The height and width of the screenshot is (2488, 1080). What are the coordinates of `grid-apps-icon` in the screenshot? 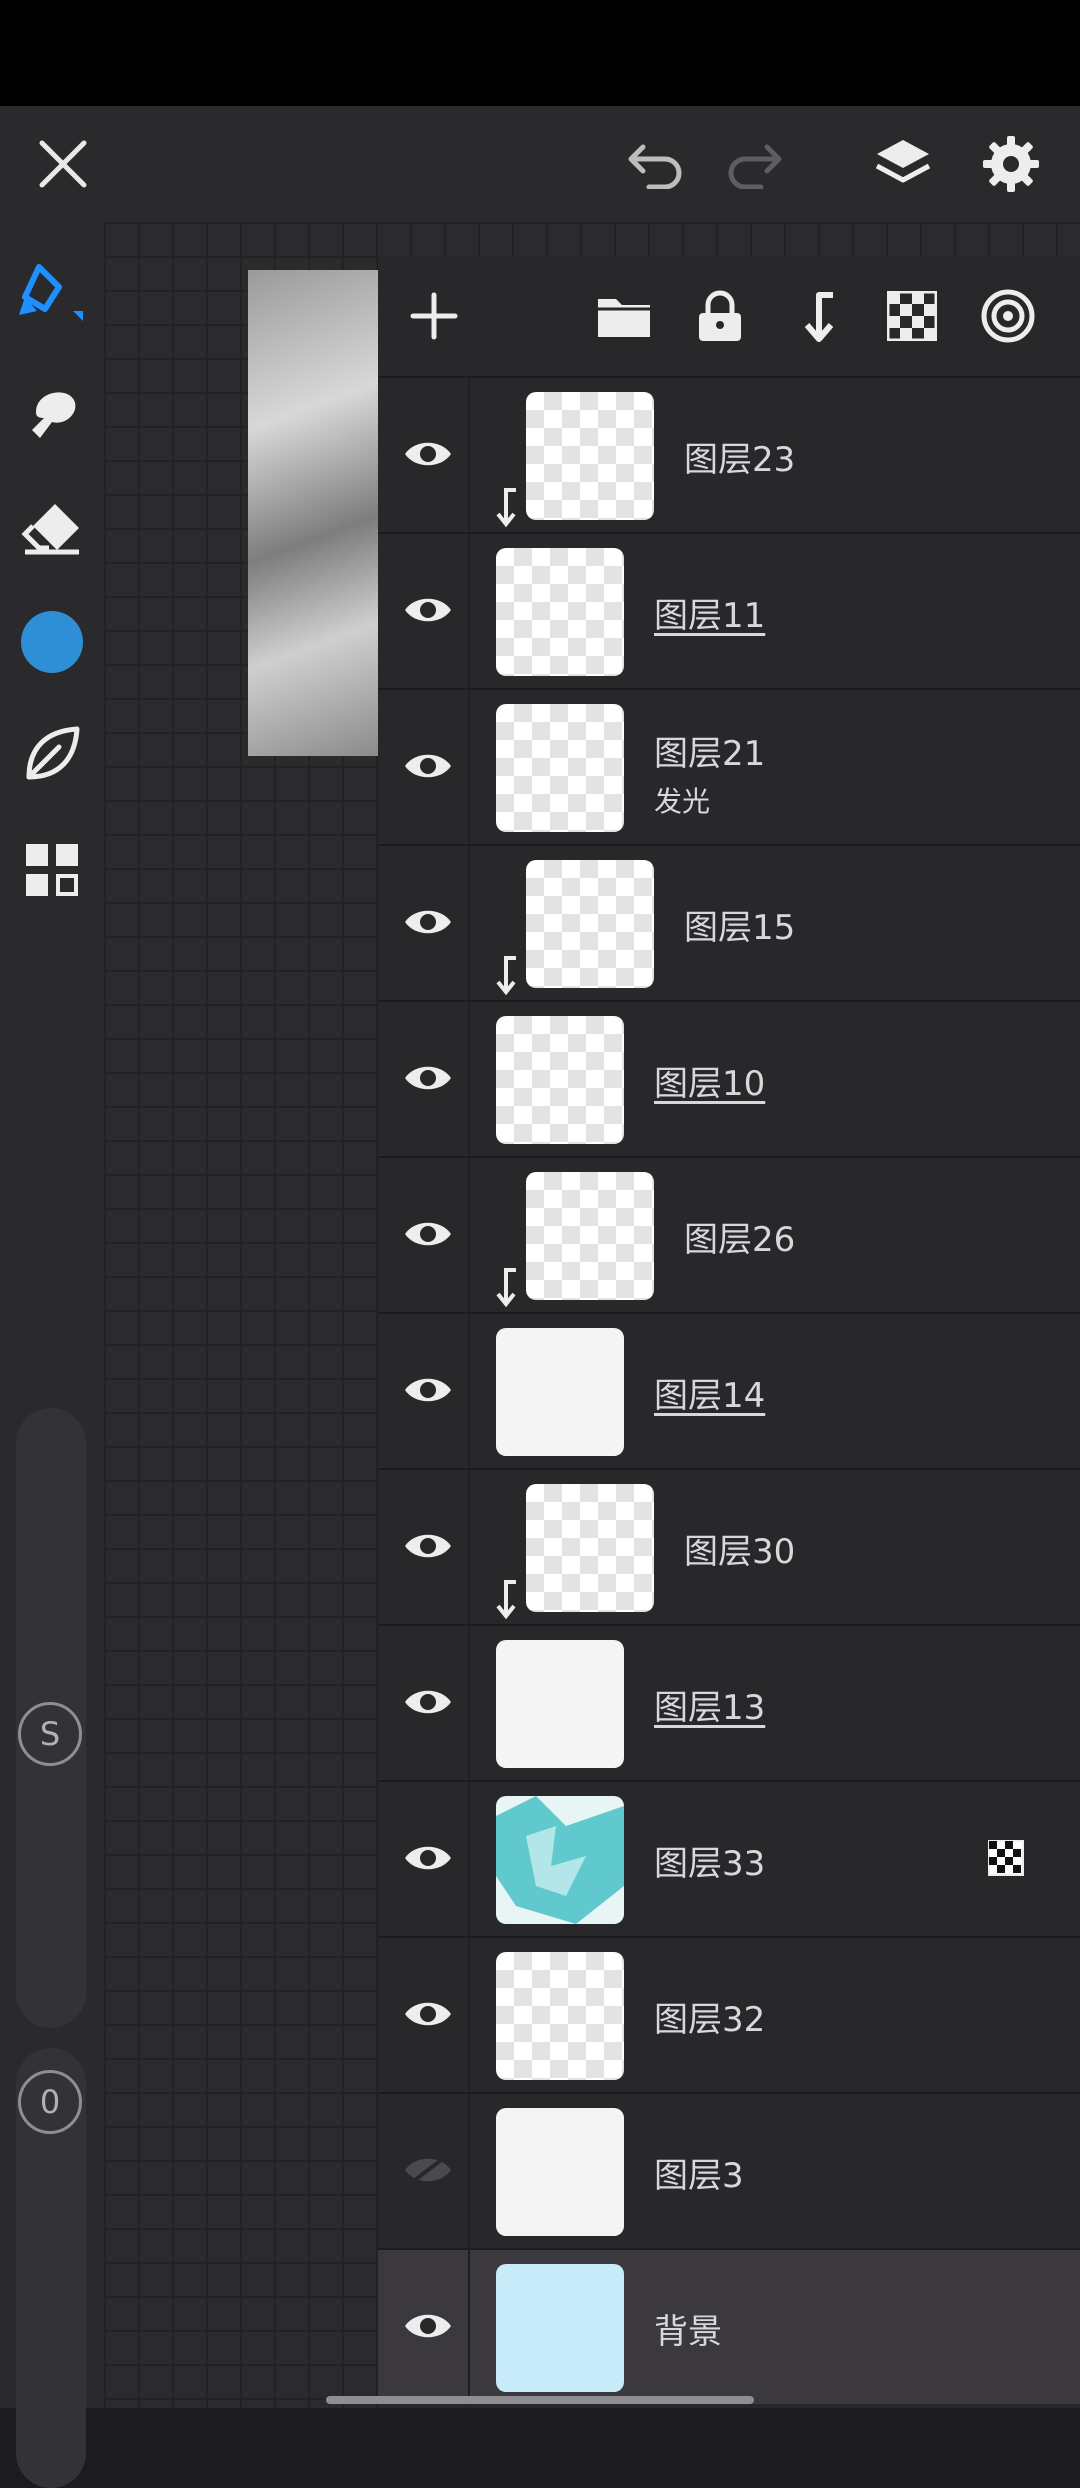 It's located at (52, 870).